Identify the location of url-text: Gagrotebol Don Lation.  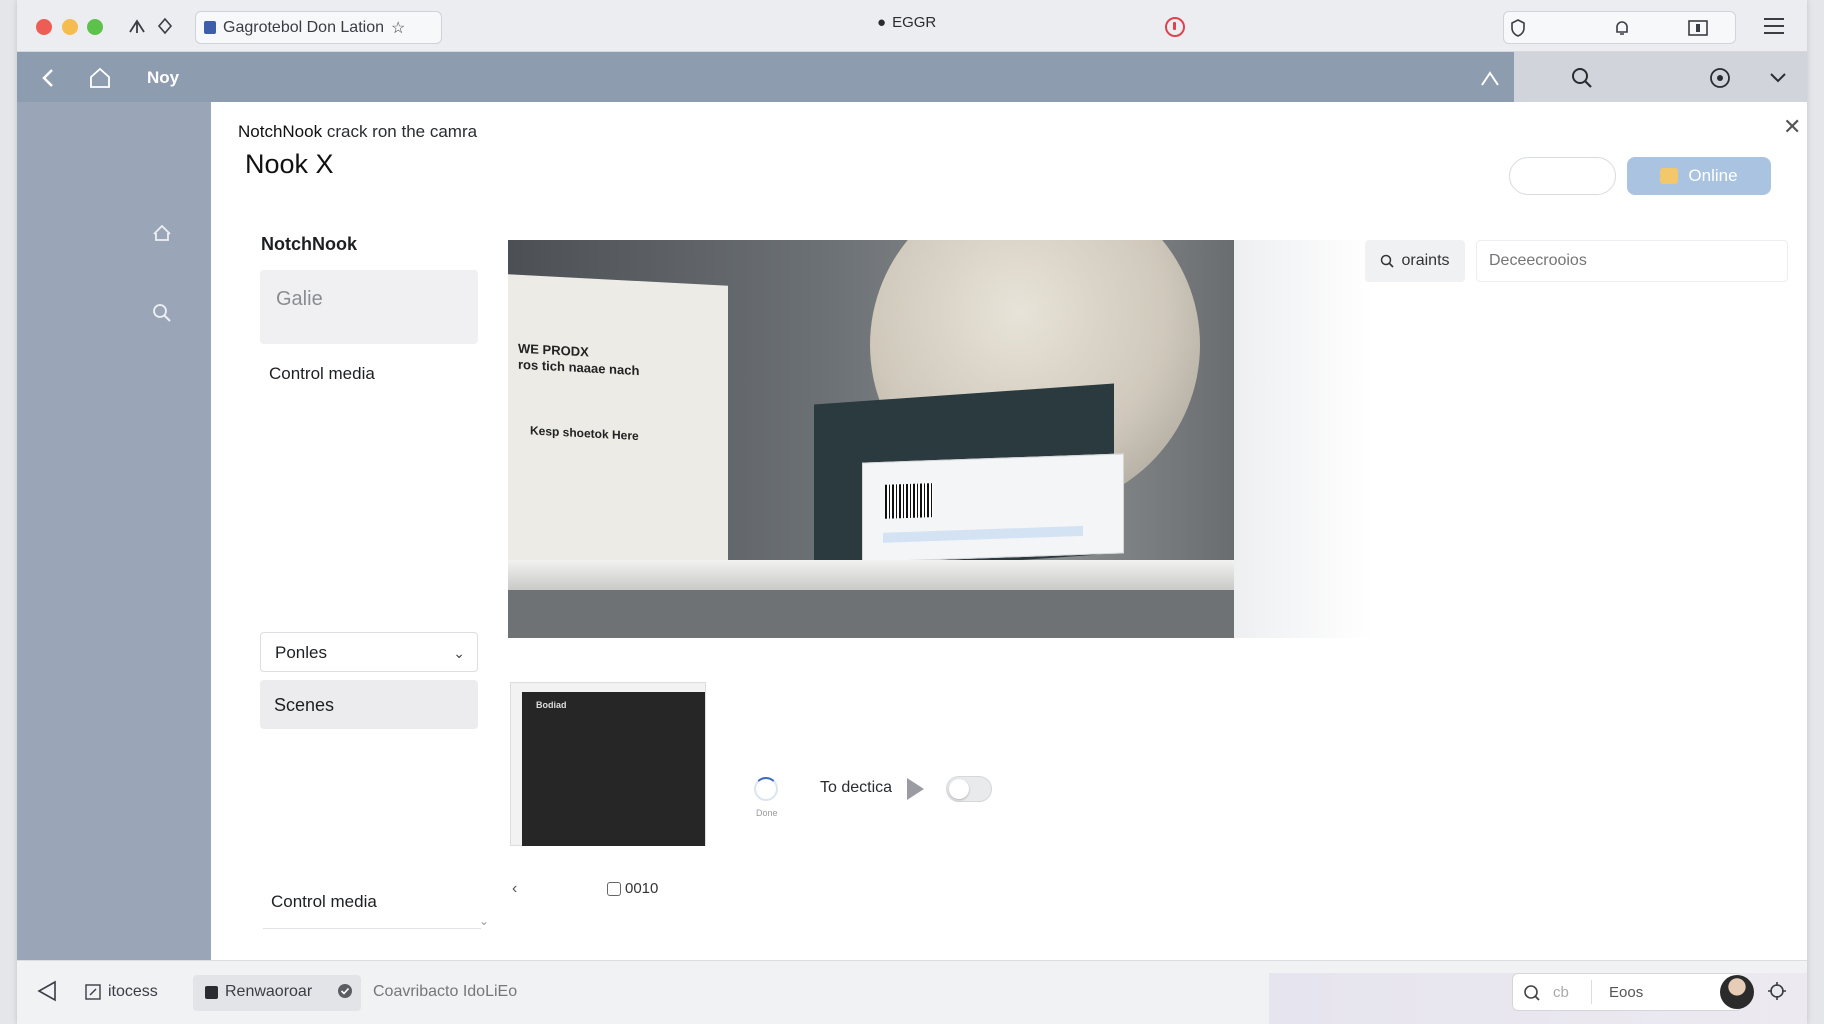
(303, 27).